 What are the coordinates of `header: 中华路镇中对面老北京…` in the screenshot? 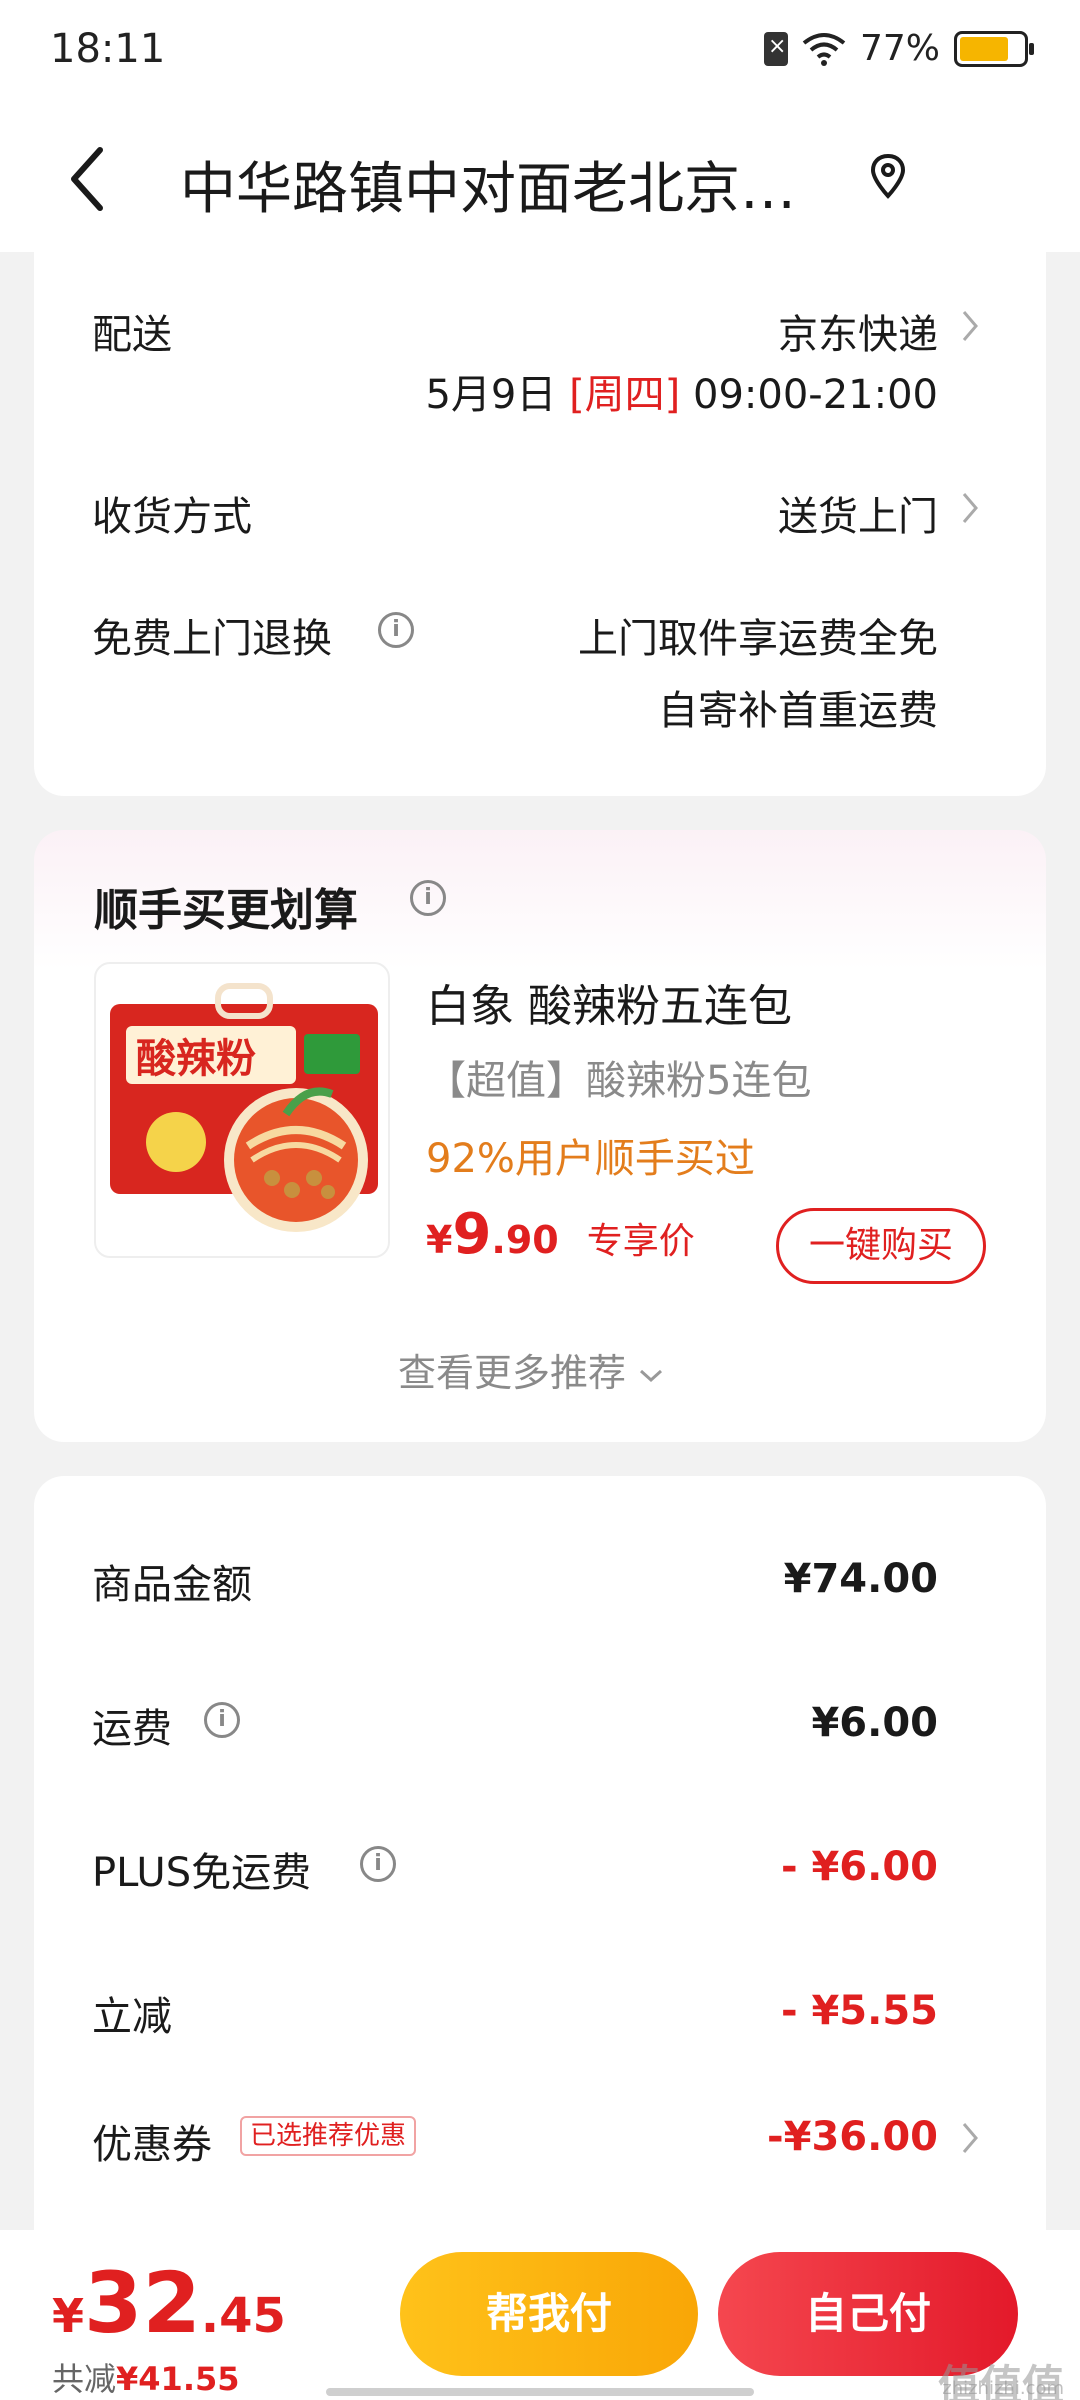 It's located at (540, 176).